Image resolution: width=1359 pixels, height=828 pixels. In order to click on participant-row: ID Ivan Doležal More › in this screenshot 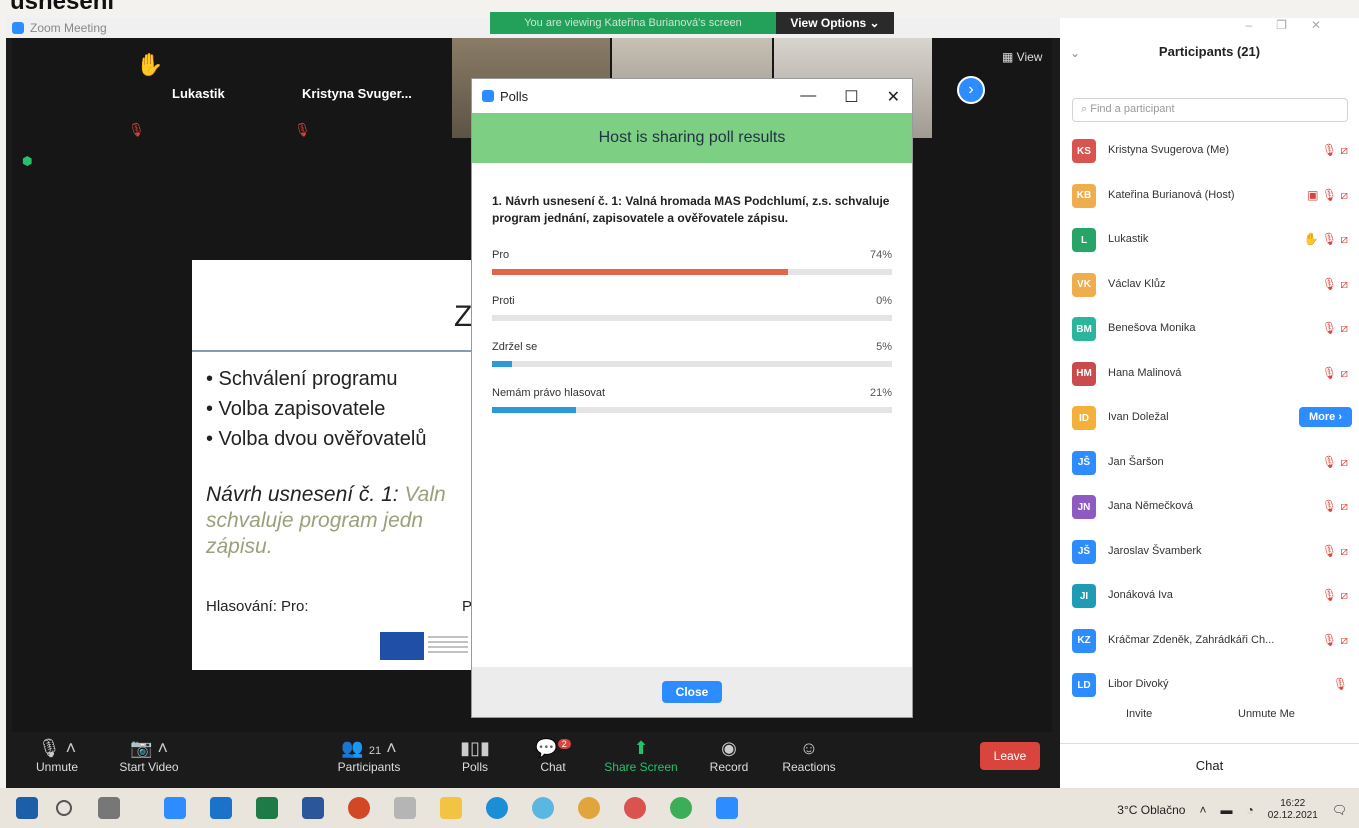, I will do `click(1213, 418)`.